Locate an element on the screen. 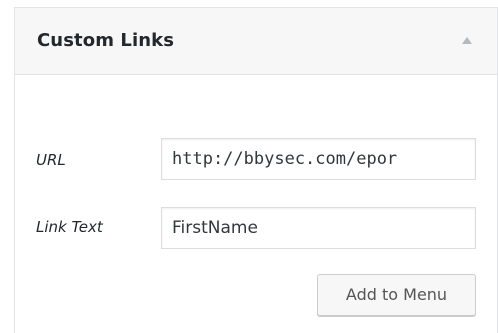  link-text-label: Link Text is located at coordinates (69, 227).